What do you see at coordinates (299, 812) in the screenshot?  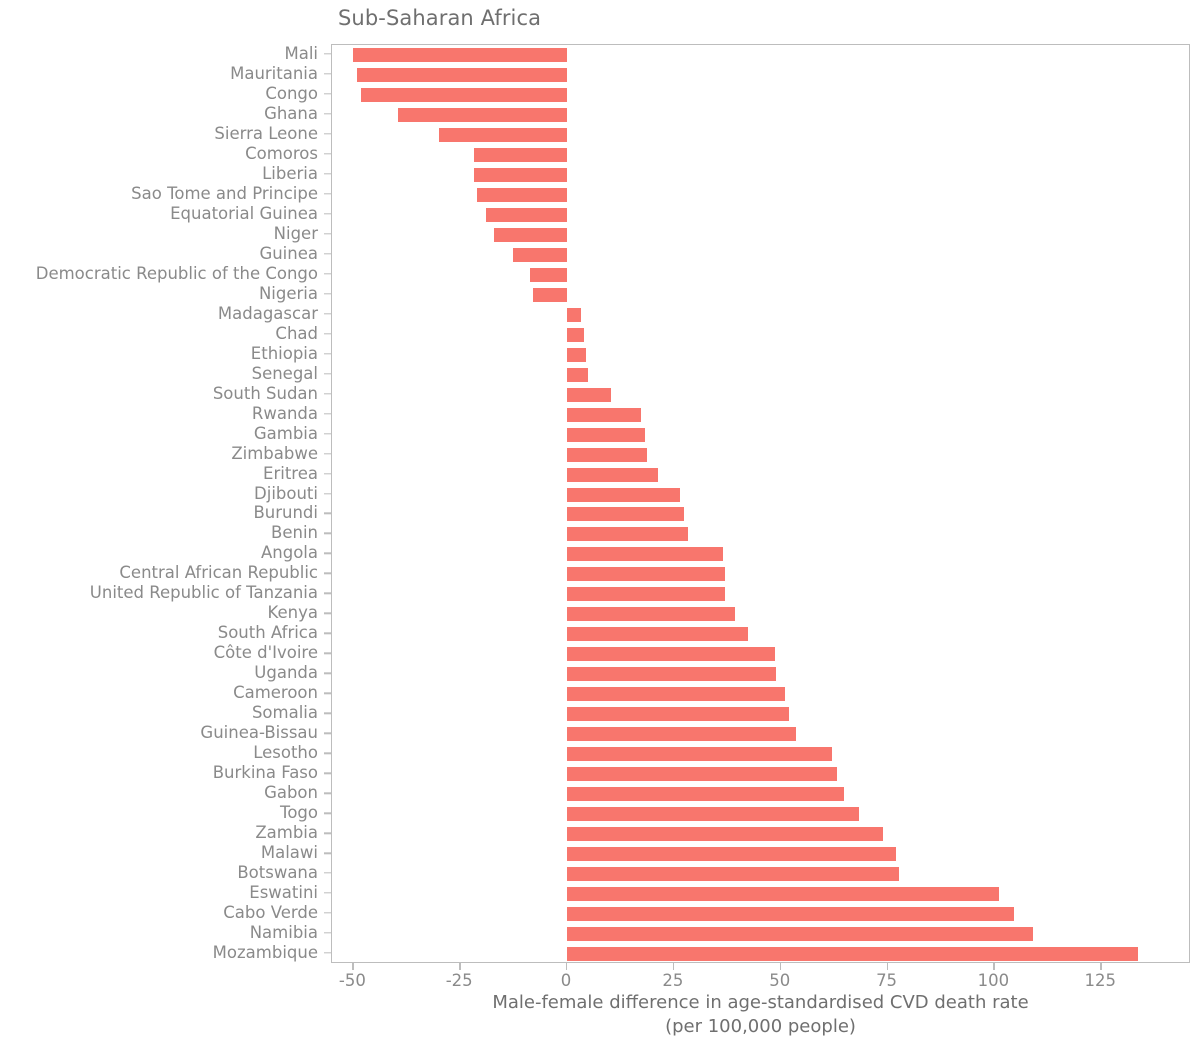 I see `y-tick-label: Togo` at bounding box center [299, 812].